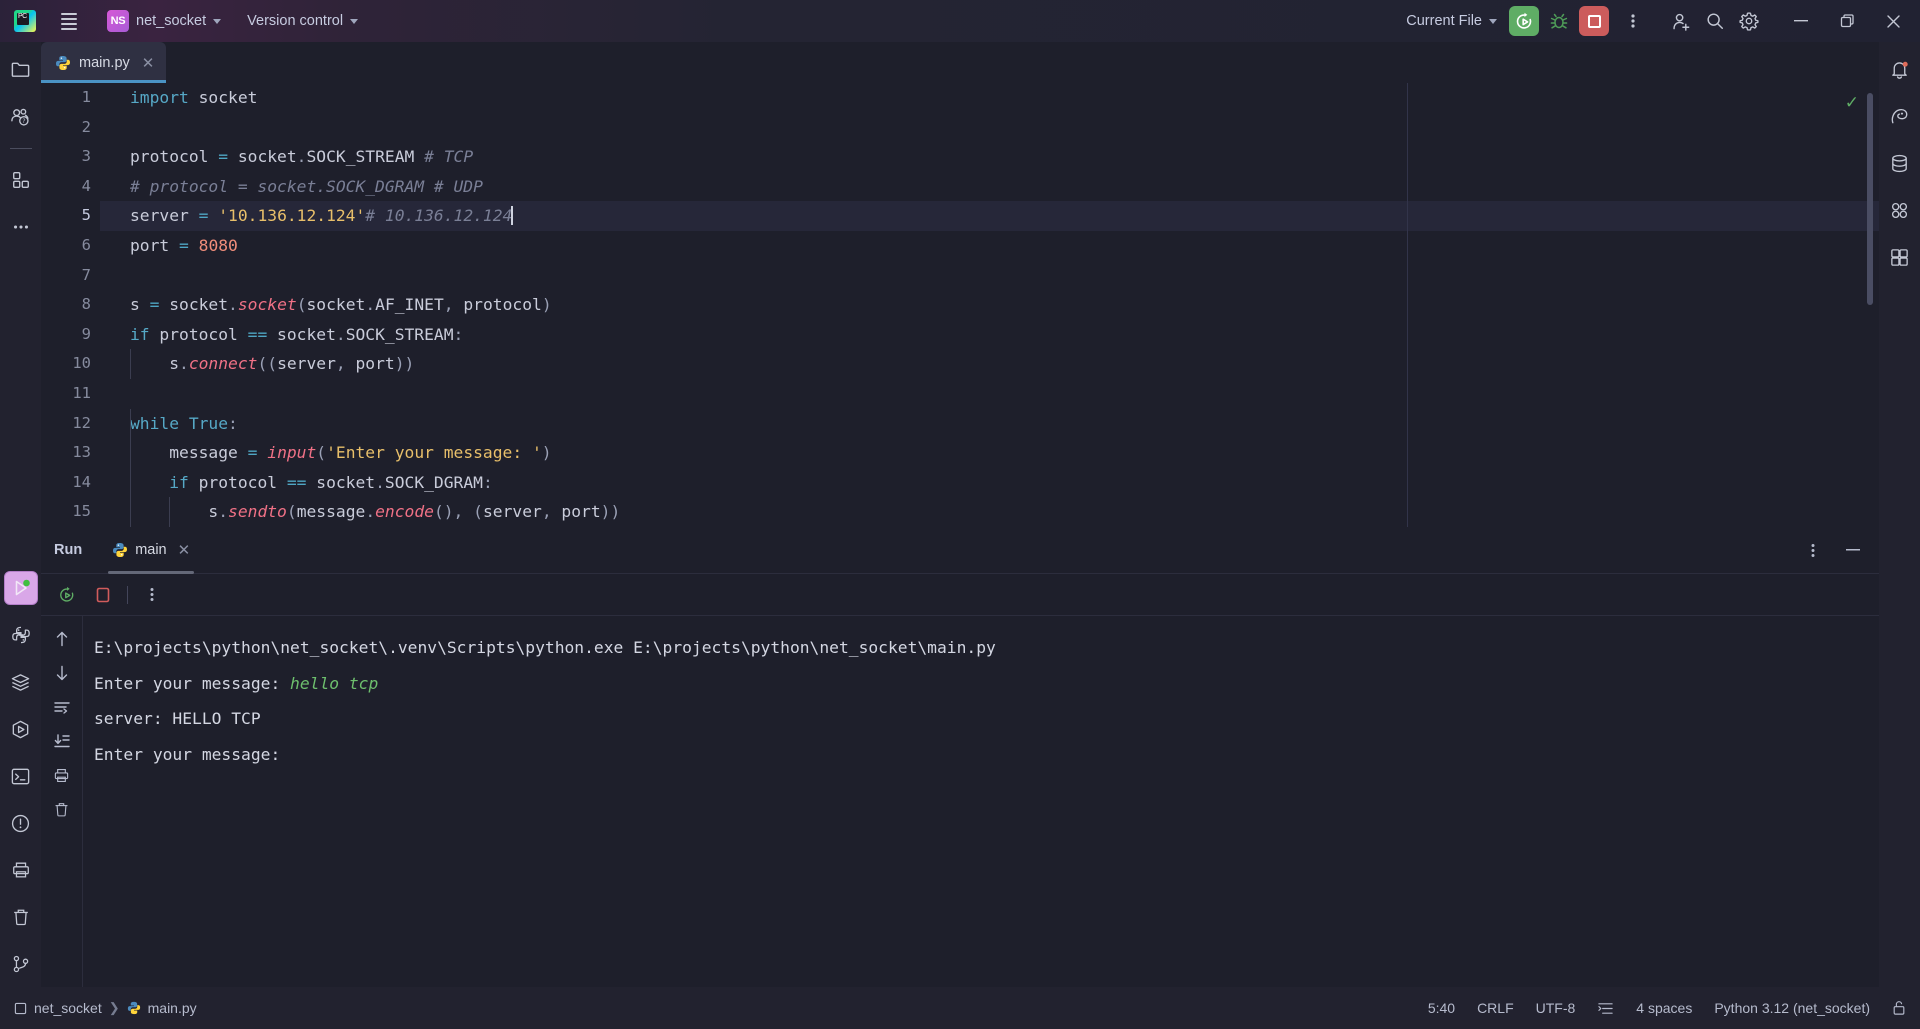  What do you see at coordinates (1900, 69) in the screenshot?
I see `sidebar-item-notifications` at bounding box center [1900, 69].